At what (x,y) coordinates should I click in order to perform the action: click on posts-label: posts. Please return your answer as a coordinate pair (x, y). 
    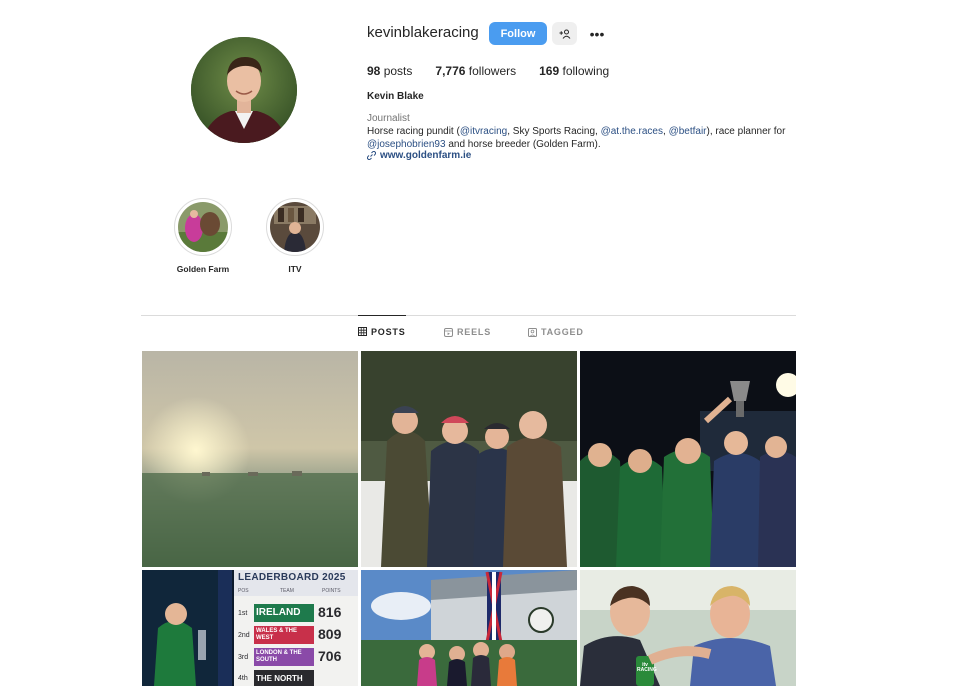
    Looking at the image, I should click on (398, 71).